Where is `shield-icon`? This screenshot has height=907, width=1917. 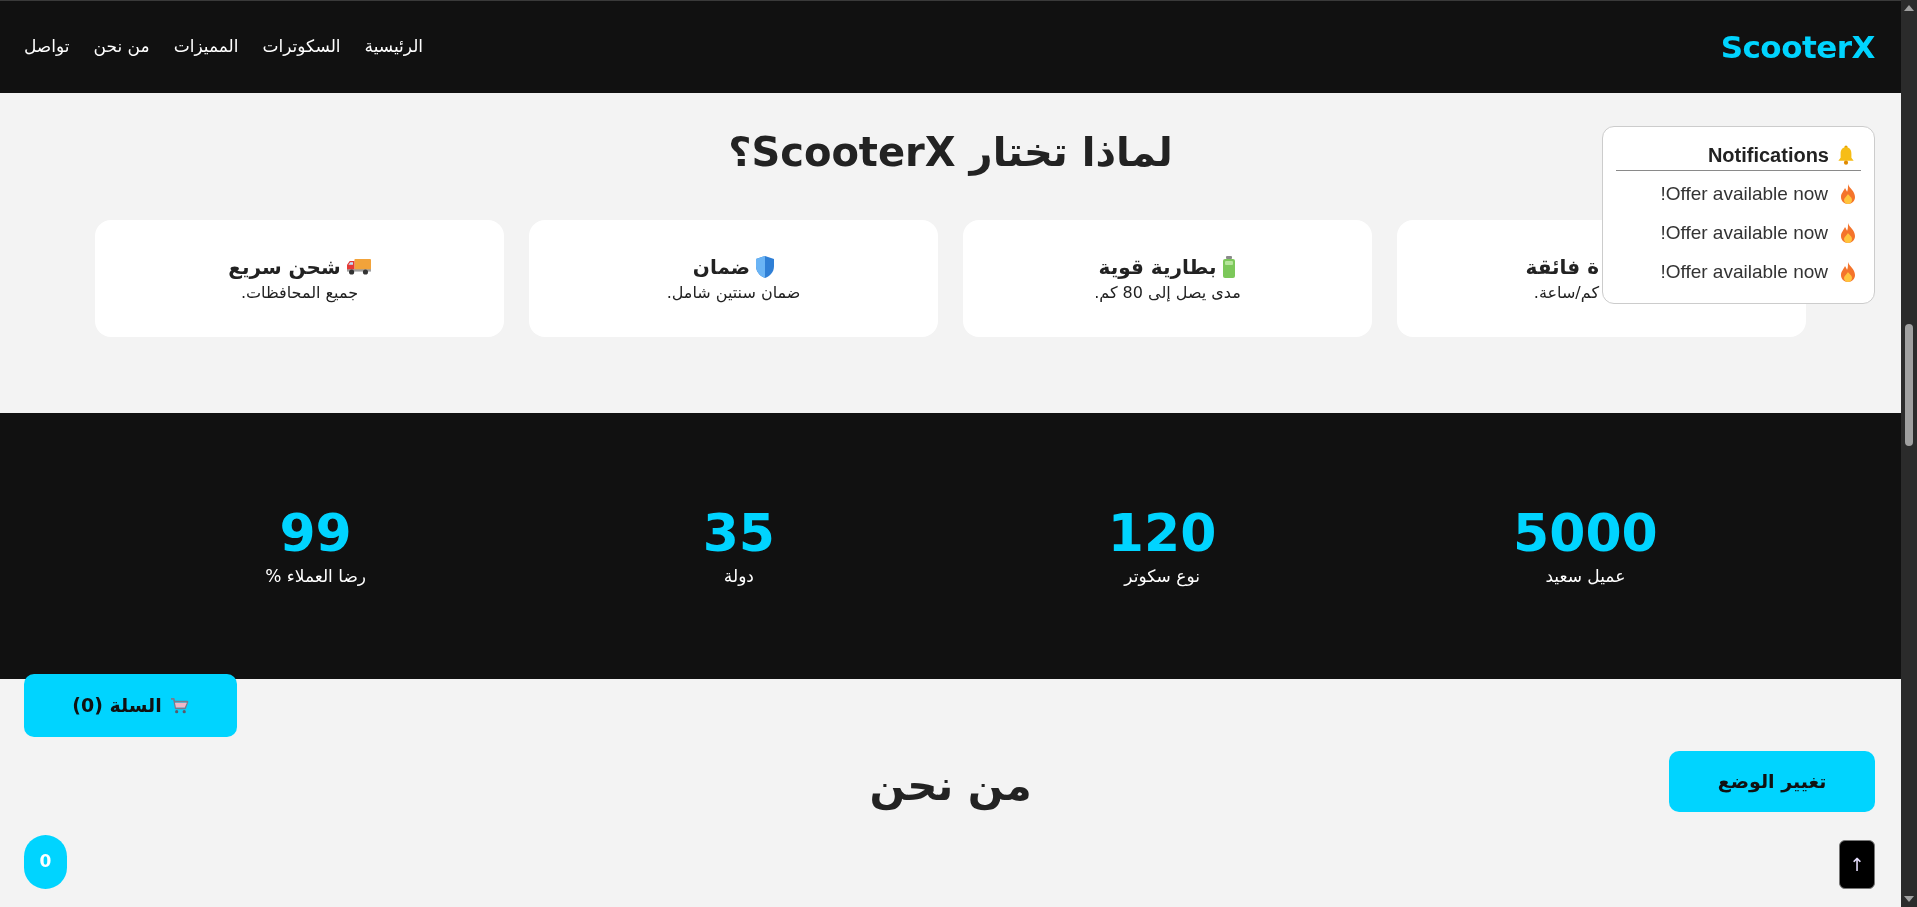 shield-icon is located at coordinates (765, 266).